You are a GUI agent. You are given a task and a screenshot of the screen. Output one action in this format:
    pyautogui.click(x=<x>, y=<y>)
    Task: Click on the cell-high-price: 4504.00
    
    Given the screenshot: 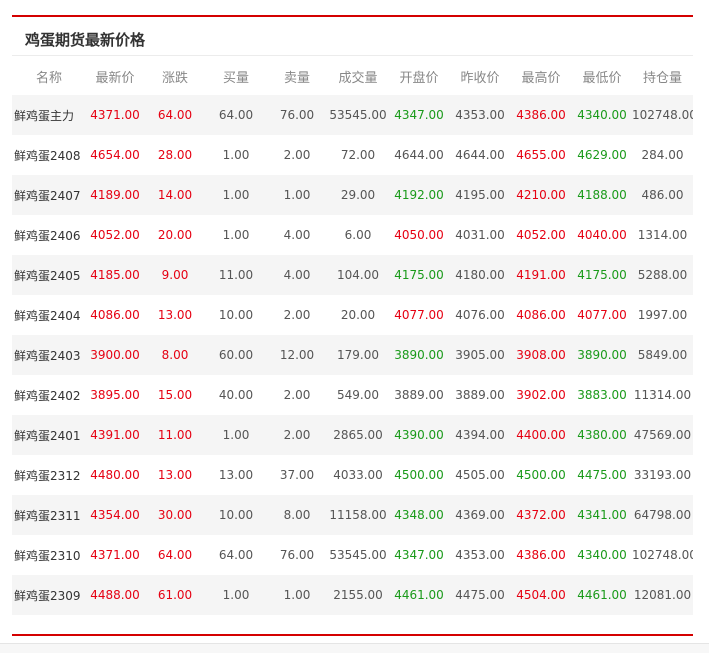 What is the action you would take?
    pyautogui.click(x=541, y=595)
    